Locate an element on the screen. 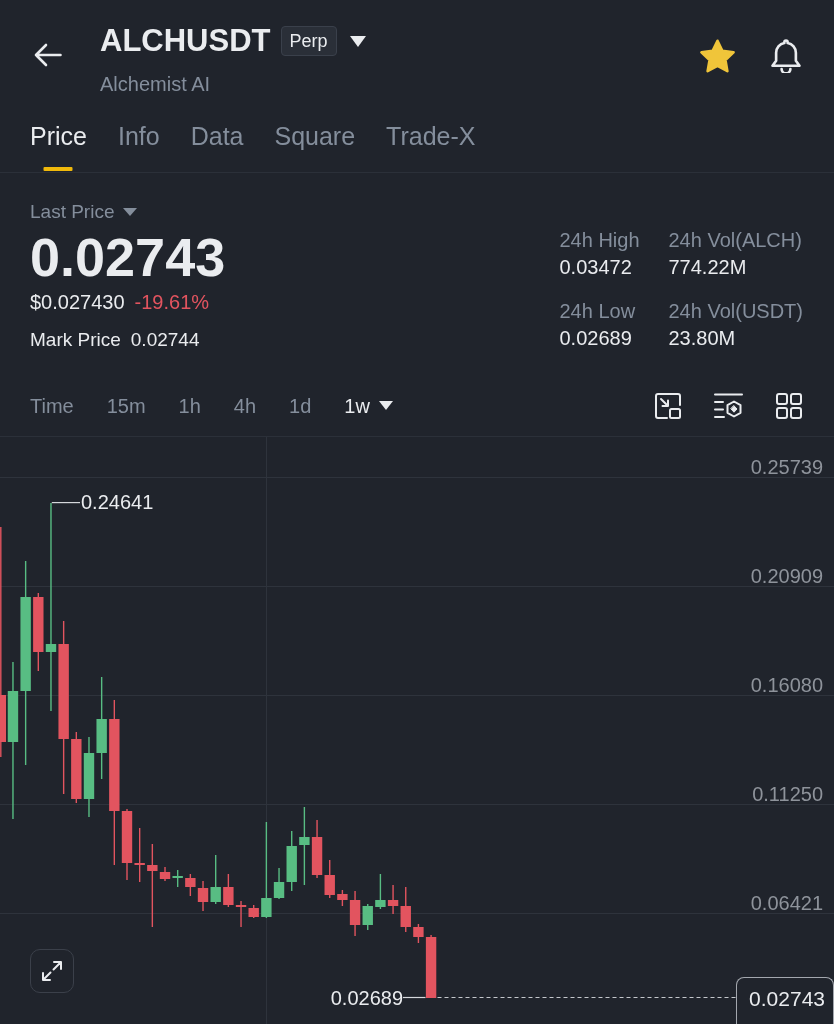  expand-icon is located at coordinates (52, 971).